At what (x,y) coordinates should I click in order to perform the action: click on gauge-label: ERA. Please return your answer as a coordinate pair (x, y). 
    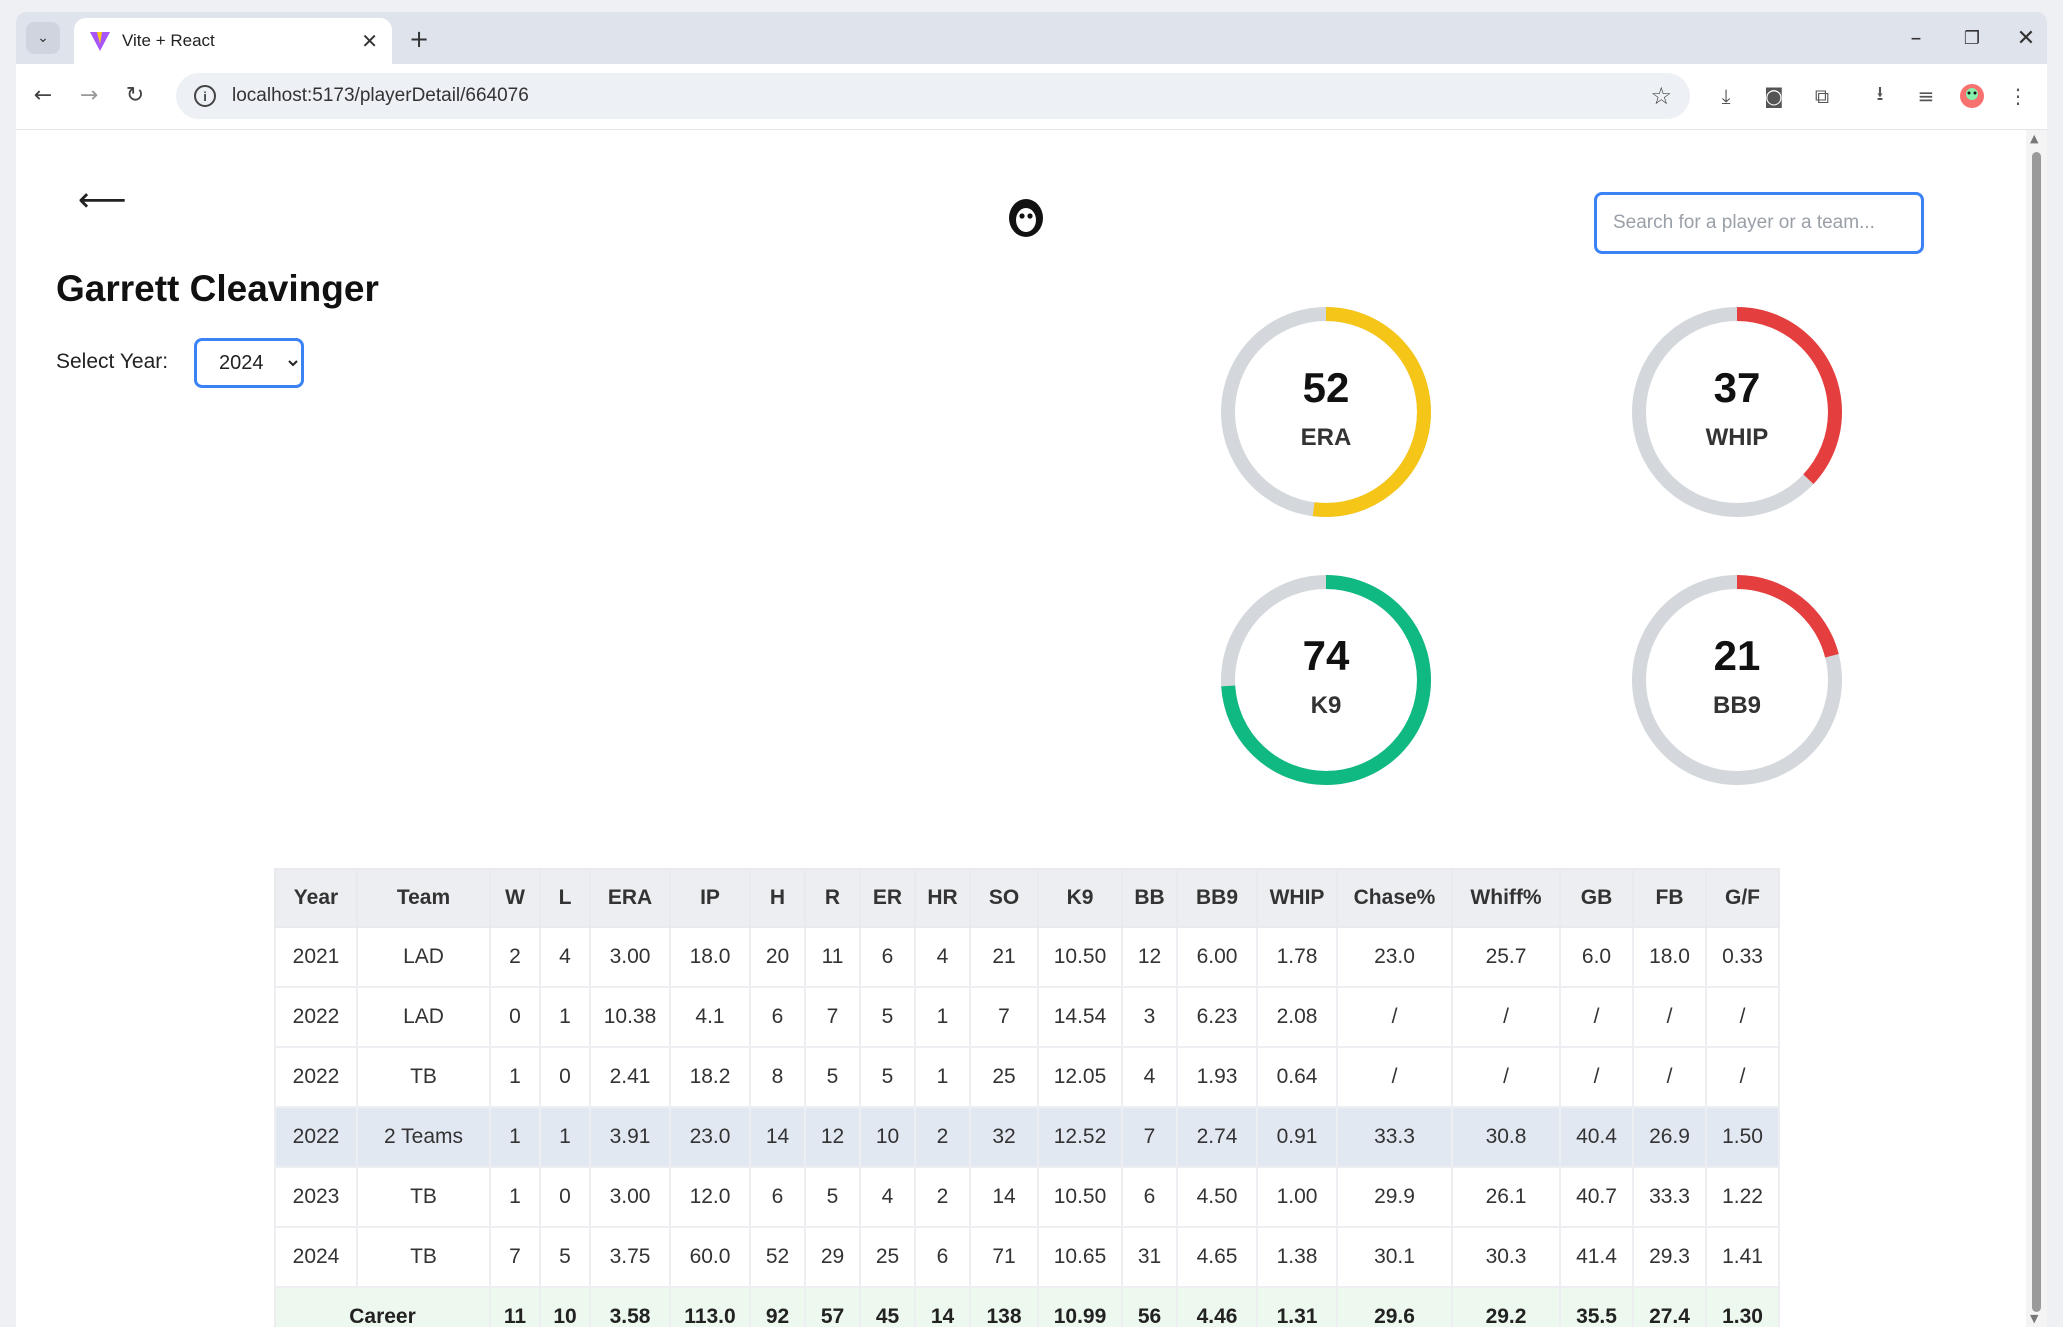
    Looking at the image, I should click on (1326, 437).